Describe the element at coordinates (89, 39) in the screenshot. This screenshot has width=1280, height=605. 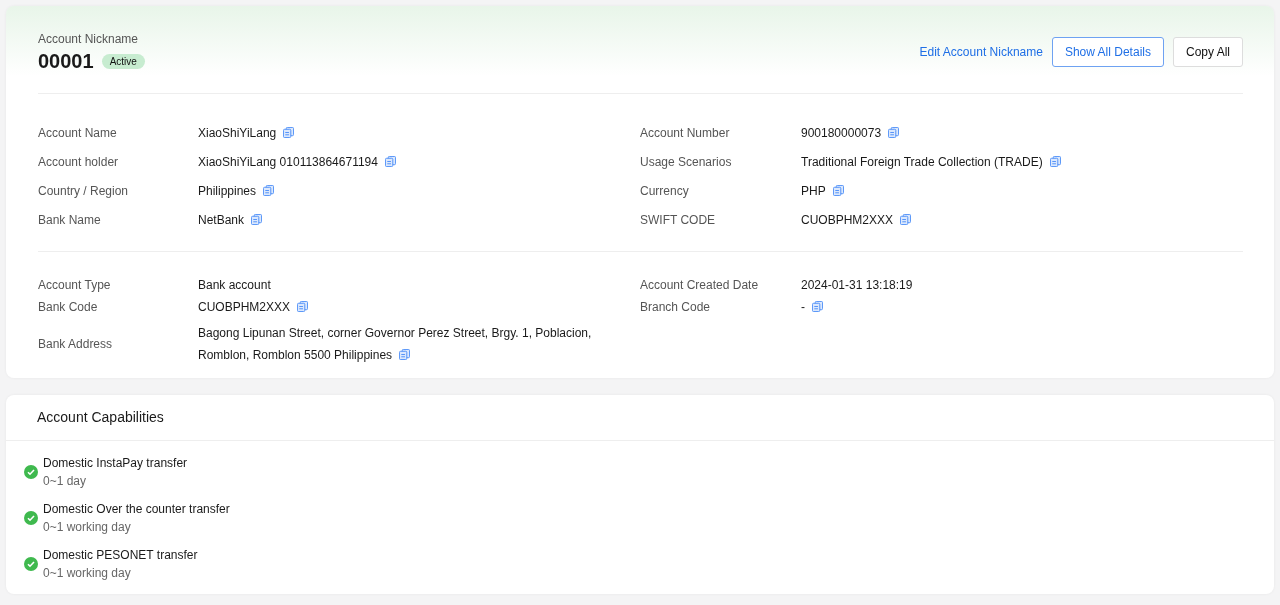
I see `nickname-label: Account Nickname` at that location.